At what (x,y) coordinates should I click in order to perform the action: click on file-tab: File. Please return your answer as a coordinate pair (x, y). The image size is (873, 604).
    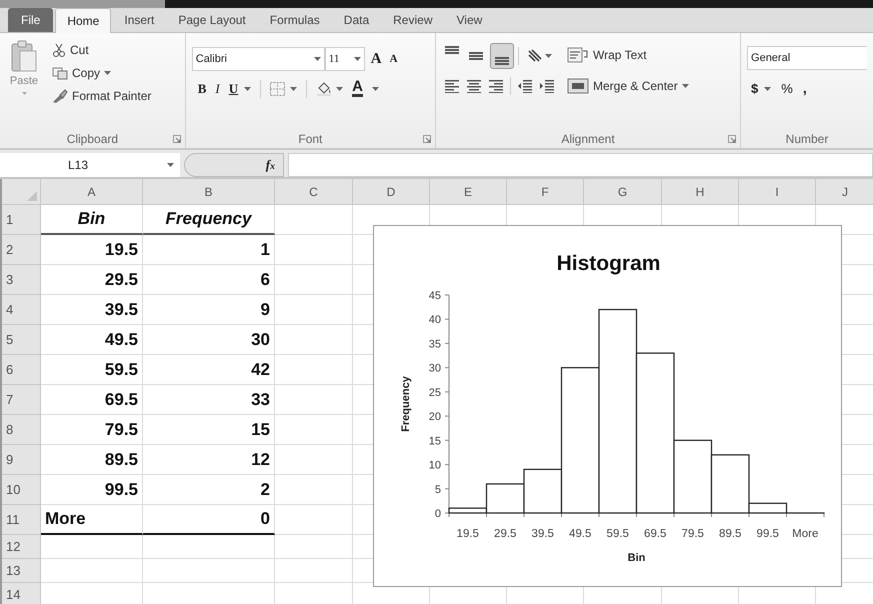
    Looking at the image, I should click on (31, 20).